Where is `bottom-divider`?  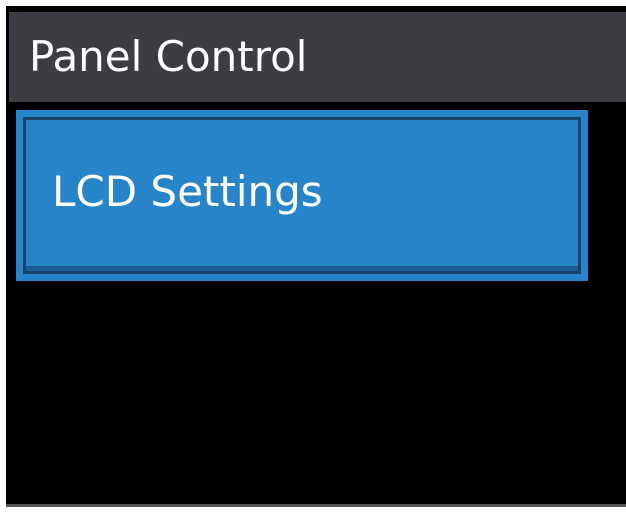 bottom-divider is located at coordinates (316, 505).